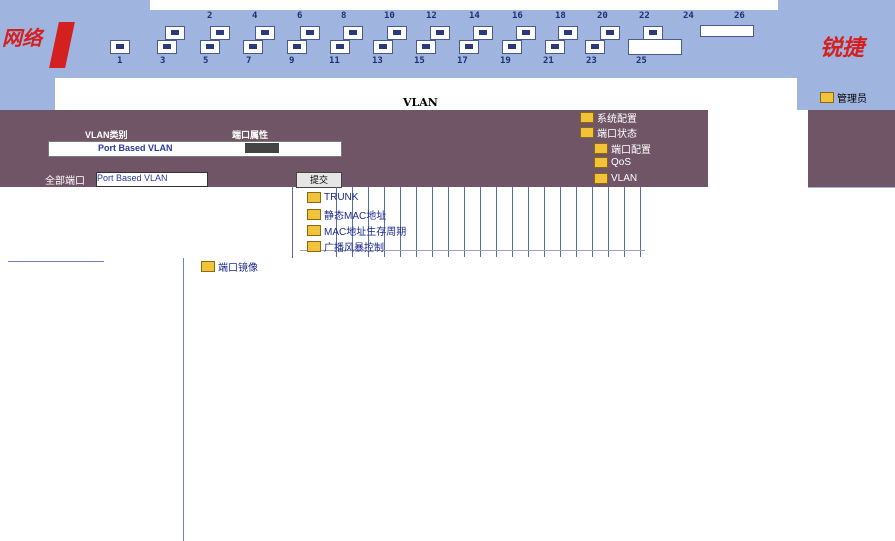 This screenshot has height=541, width=895. What do you see at coordinates (591, 61) in the screenshot?
I see `port-number-23: 23` at bounding box center [591, 61].